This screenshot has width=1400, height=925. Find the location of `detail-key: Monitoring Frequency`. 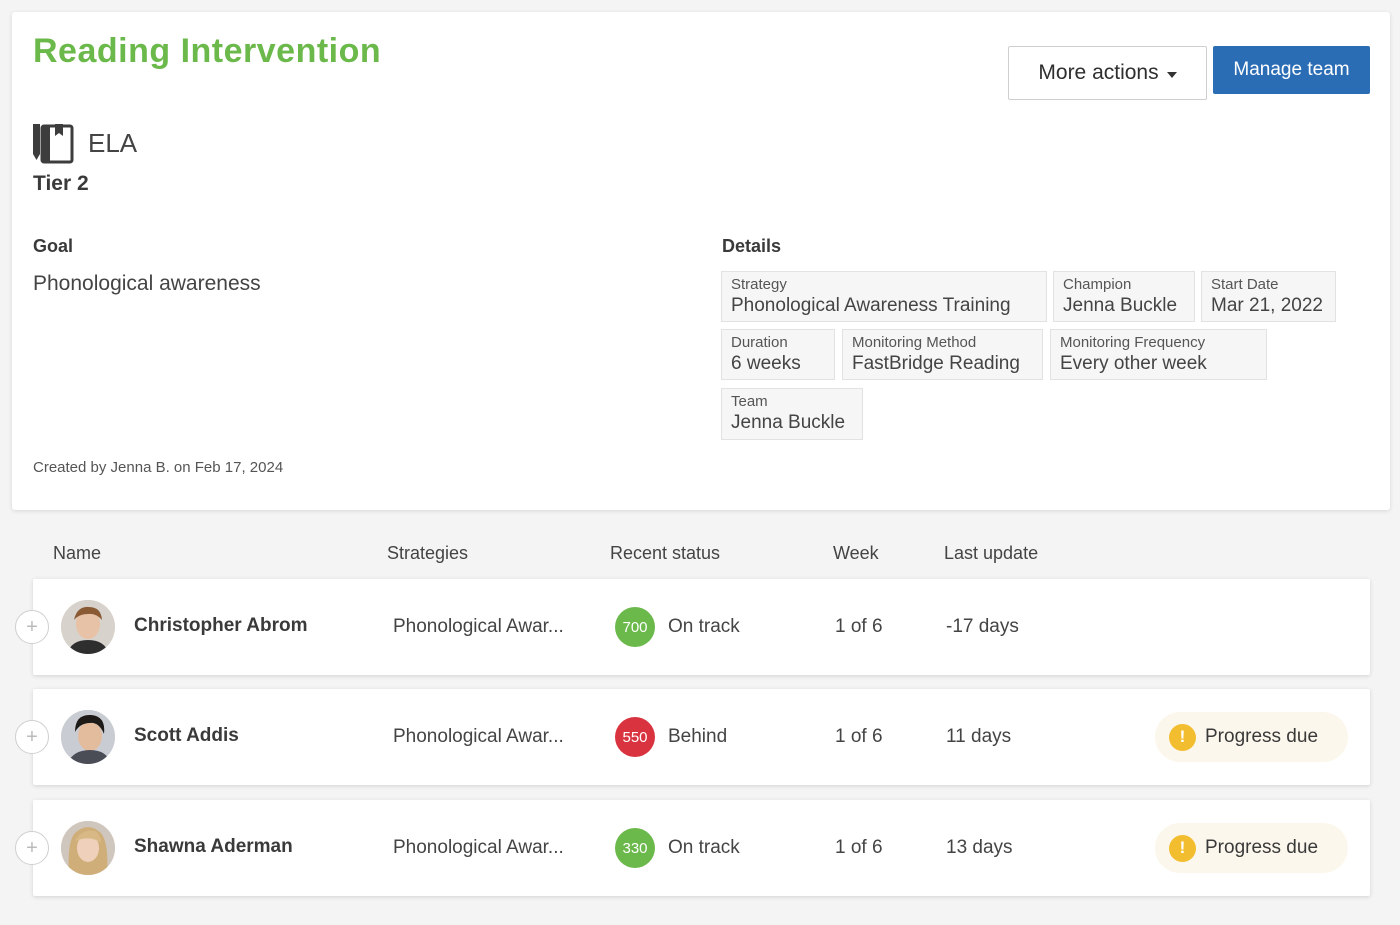

detail-key: Monitoring Frequency is located at coordinates (1133, 342).